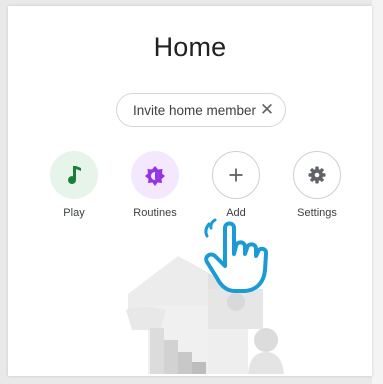 Image resolution: width=383 pixels, height=384 pixels. Describe the element at coordinates (228, 351) in the screenshot. I see `illustration-cube` at that location.